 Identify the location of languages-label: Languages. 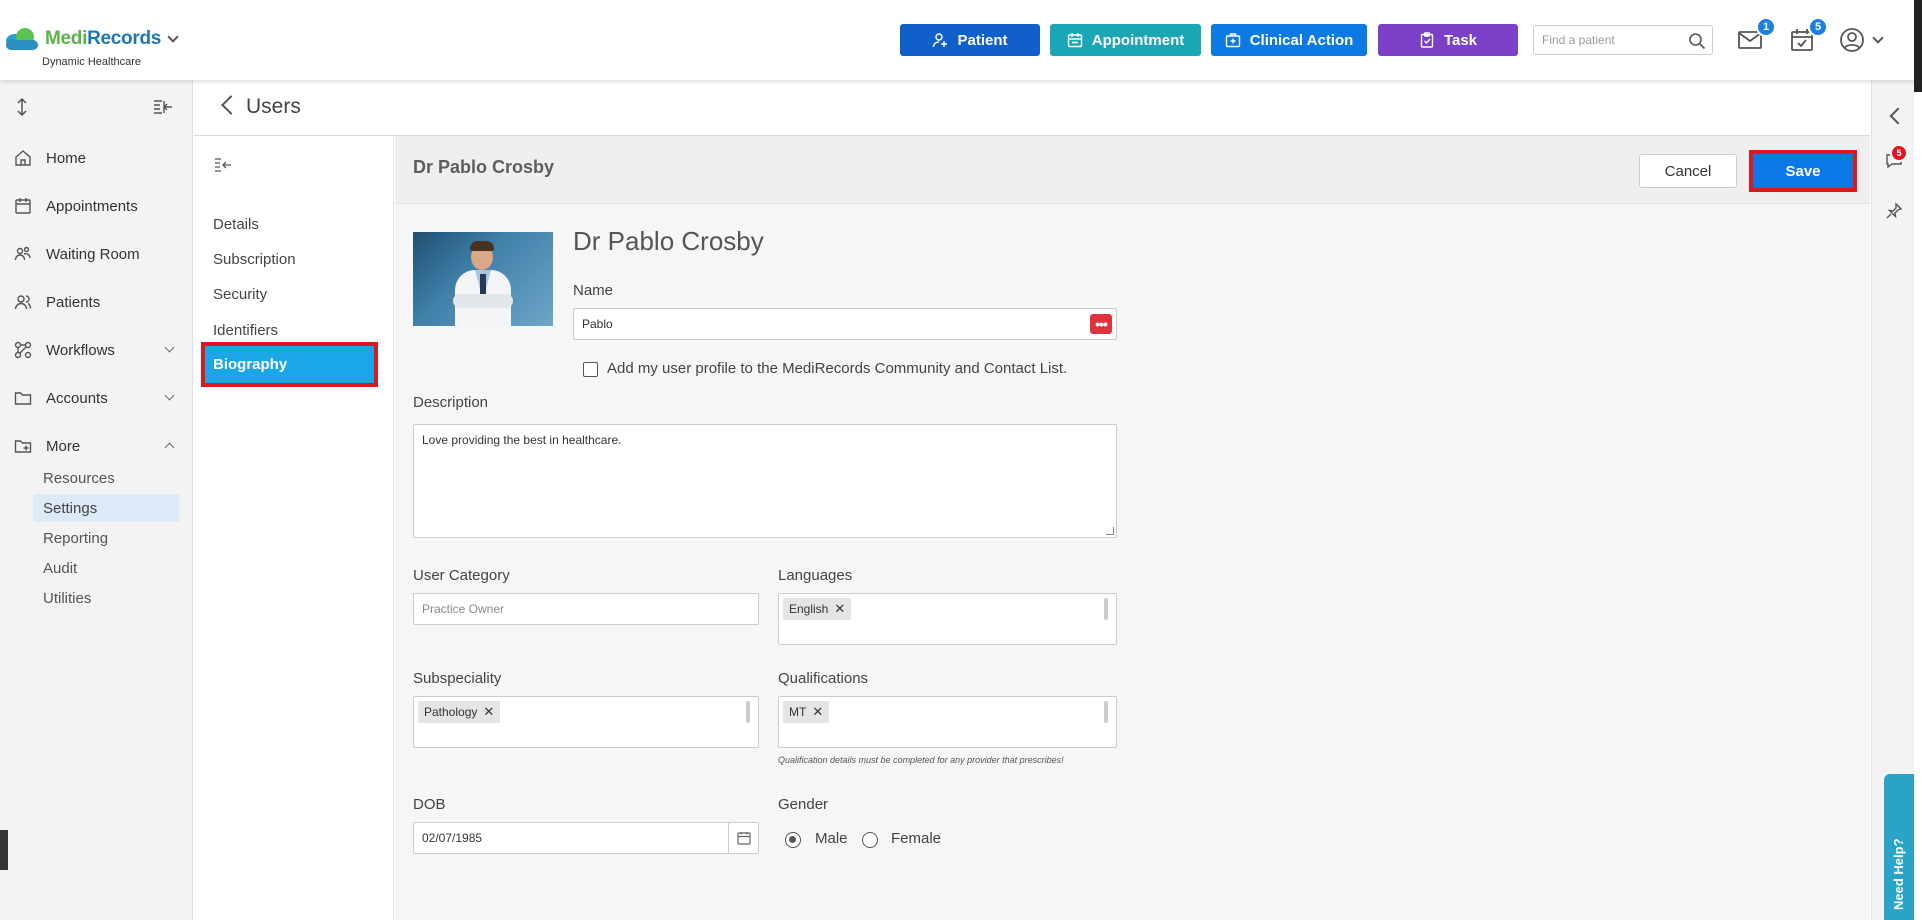
(815, 575).